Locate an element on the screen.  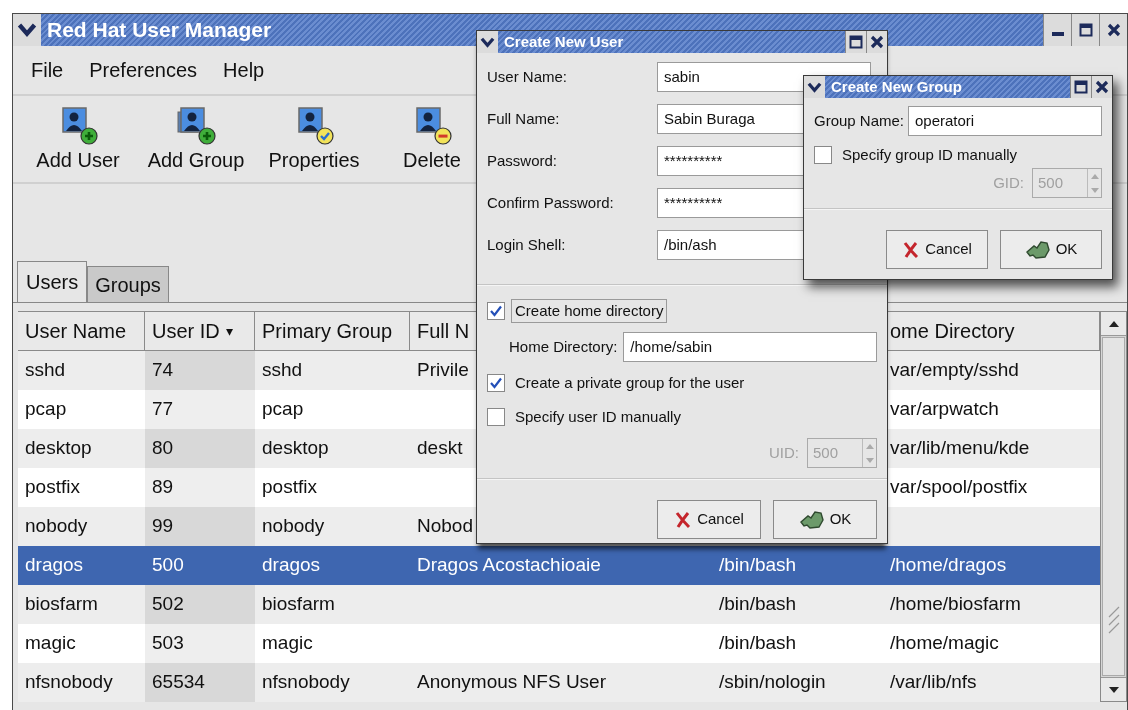
table-cell-text: 99 is located at coordinates (163, 526).